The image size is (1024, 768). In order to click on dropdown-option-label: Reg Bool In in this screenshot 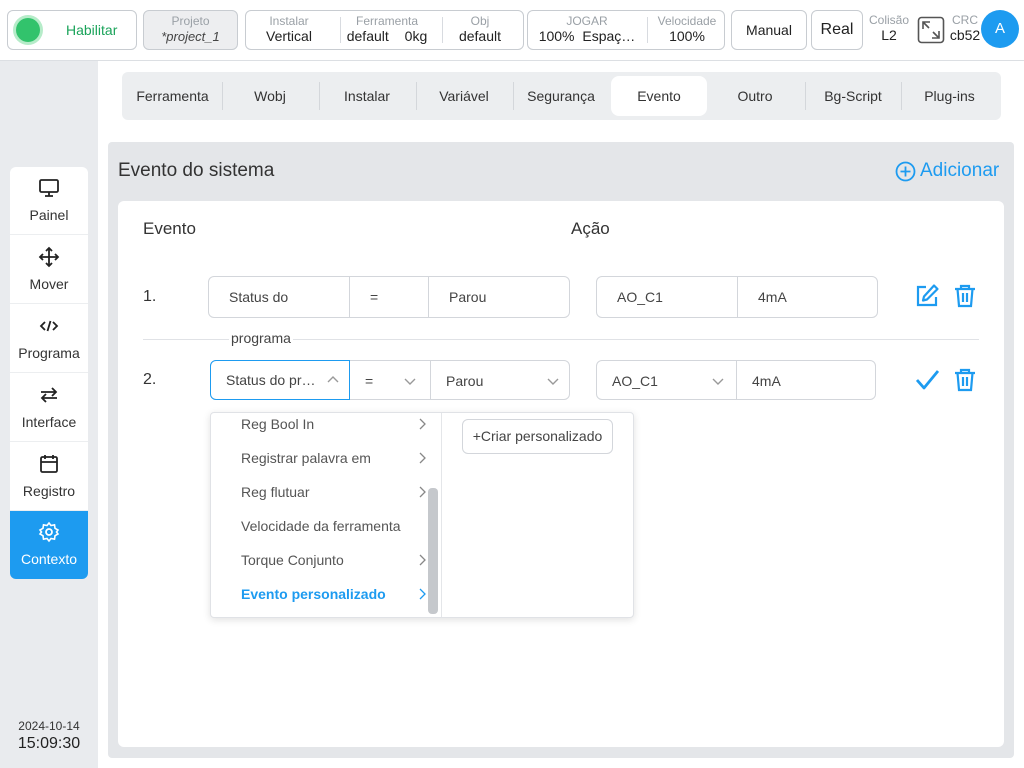, I will do `click(278, 424)`.